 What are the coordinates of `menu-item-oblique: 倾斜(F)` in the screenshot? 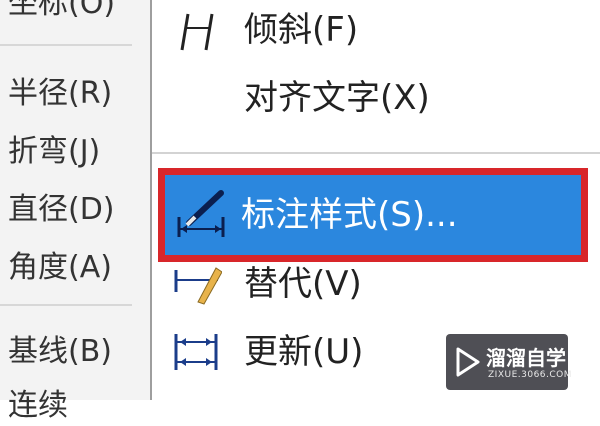 It's located at (301, 30).